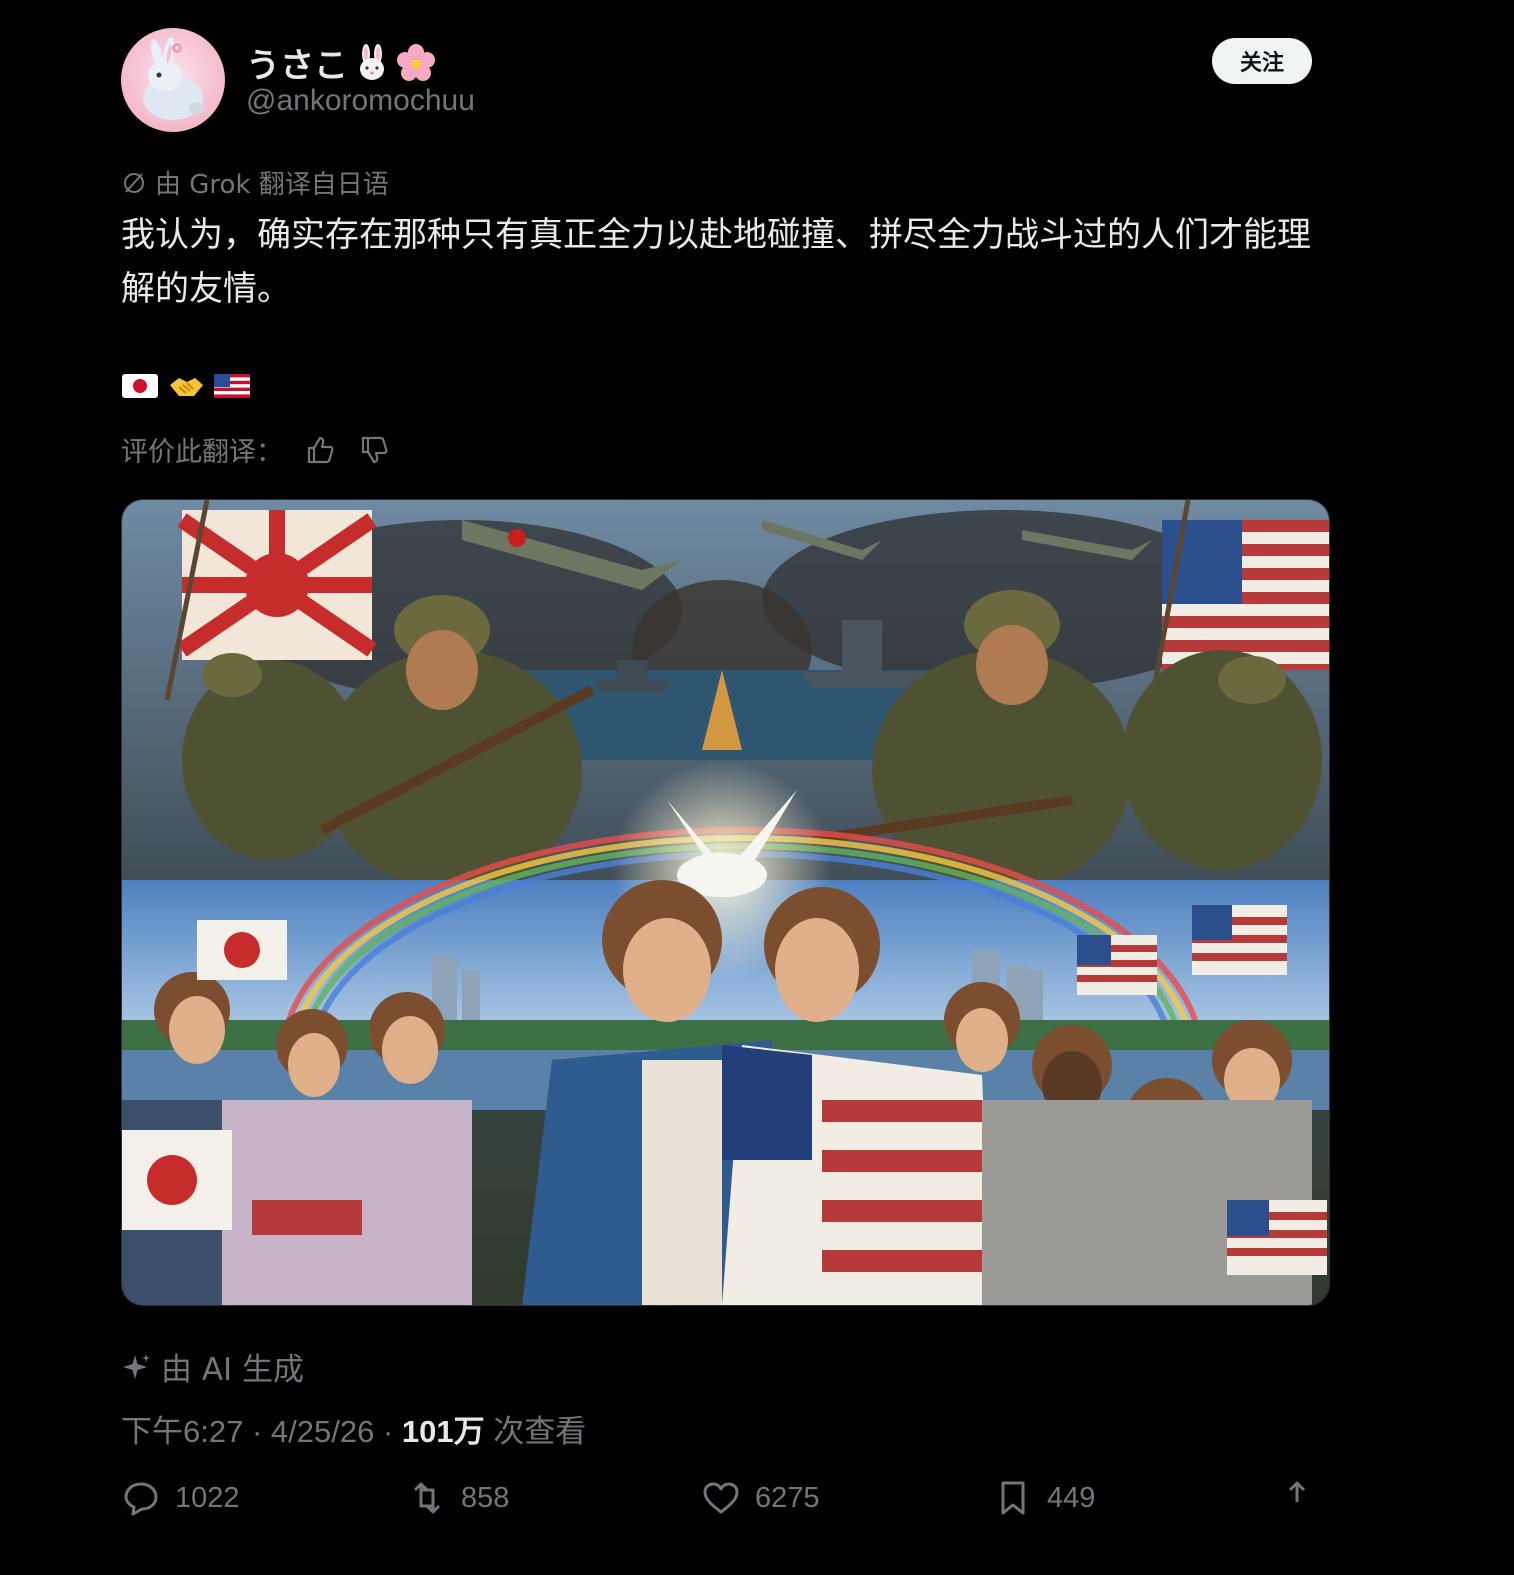 This screenshot has height=1575, width=1514. I want to click on views-count: 101万, so click(443, 1431).